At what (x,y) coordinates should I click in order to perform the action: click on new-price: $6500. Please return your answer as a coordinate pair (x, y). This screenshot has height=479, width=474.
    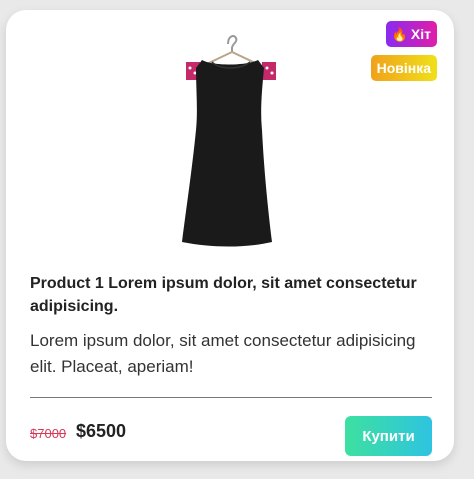
    Looking at the image, I should click on (101, 431).